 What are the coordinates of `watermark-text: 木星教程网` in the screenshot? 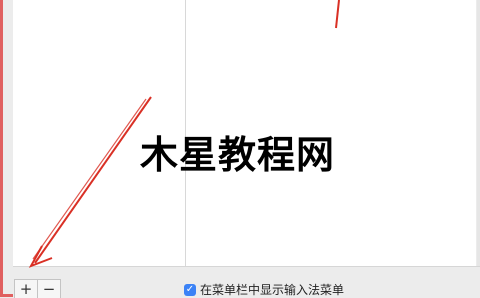 It's located at (238, 155).